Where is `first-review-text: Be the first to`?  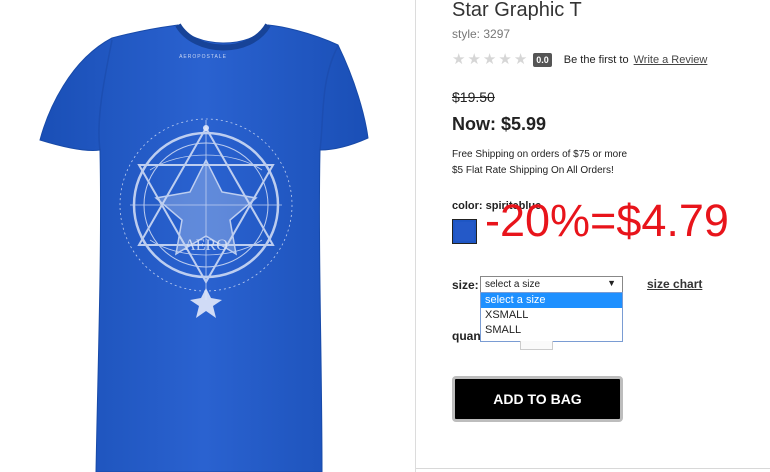
first-review-text: Be the first to is located at coordinates (596, 60).